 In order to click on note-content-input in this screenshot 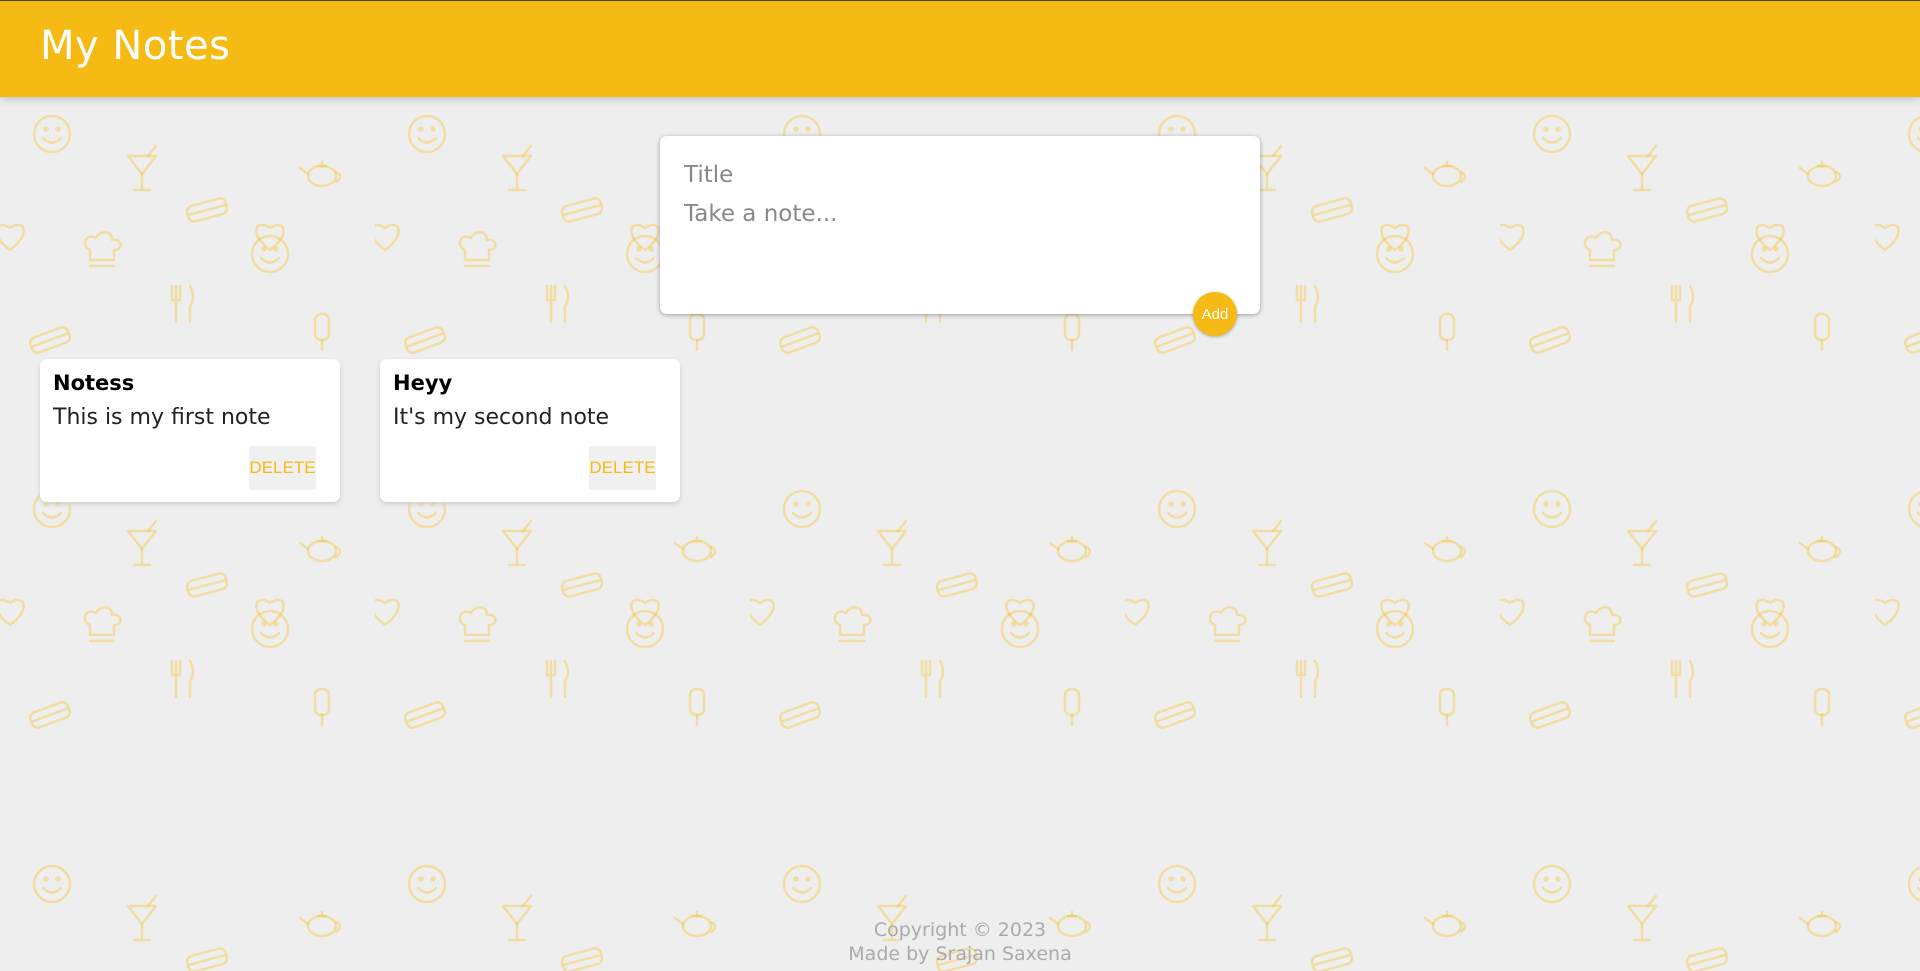, I will do `click(959, 243)`.